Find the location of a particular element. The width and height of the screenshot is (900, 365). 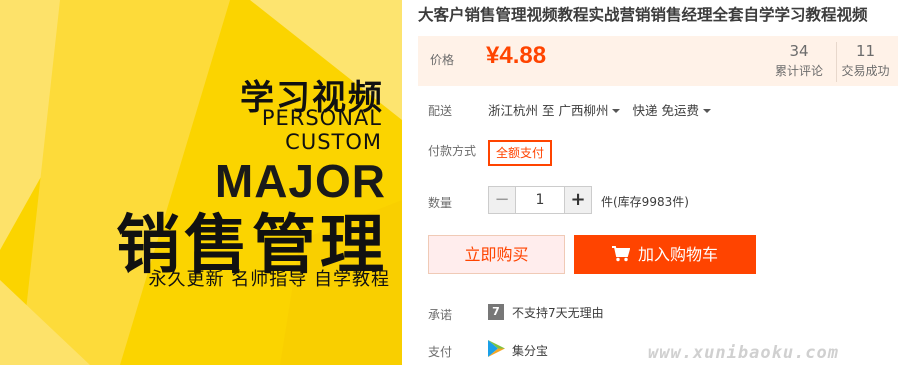

add-to-cart-button: 加入购物车 is located at coordinates (665, 254).